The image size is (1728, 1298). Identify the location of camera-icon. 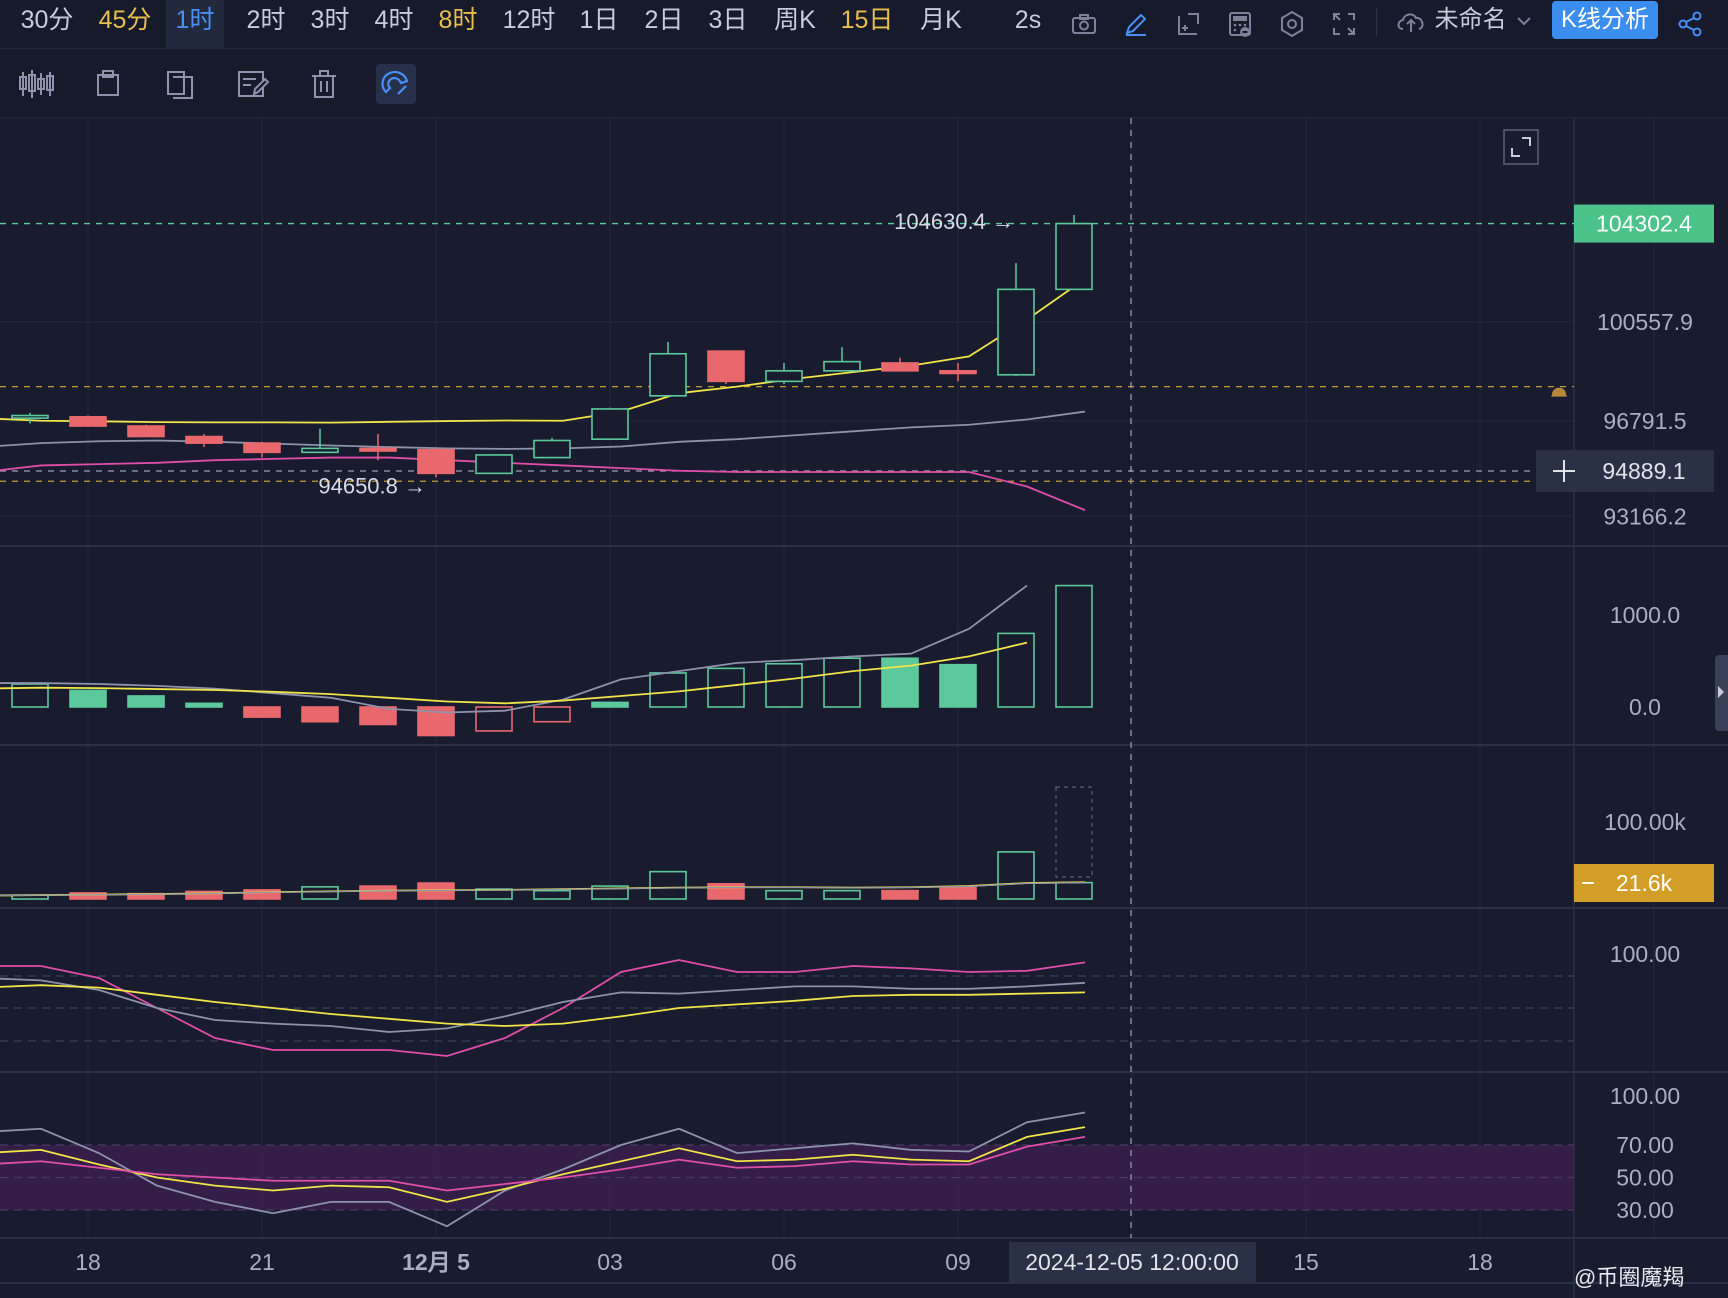
(1084, 24).